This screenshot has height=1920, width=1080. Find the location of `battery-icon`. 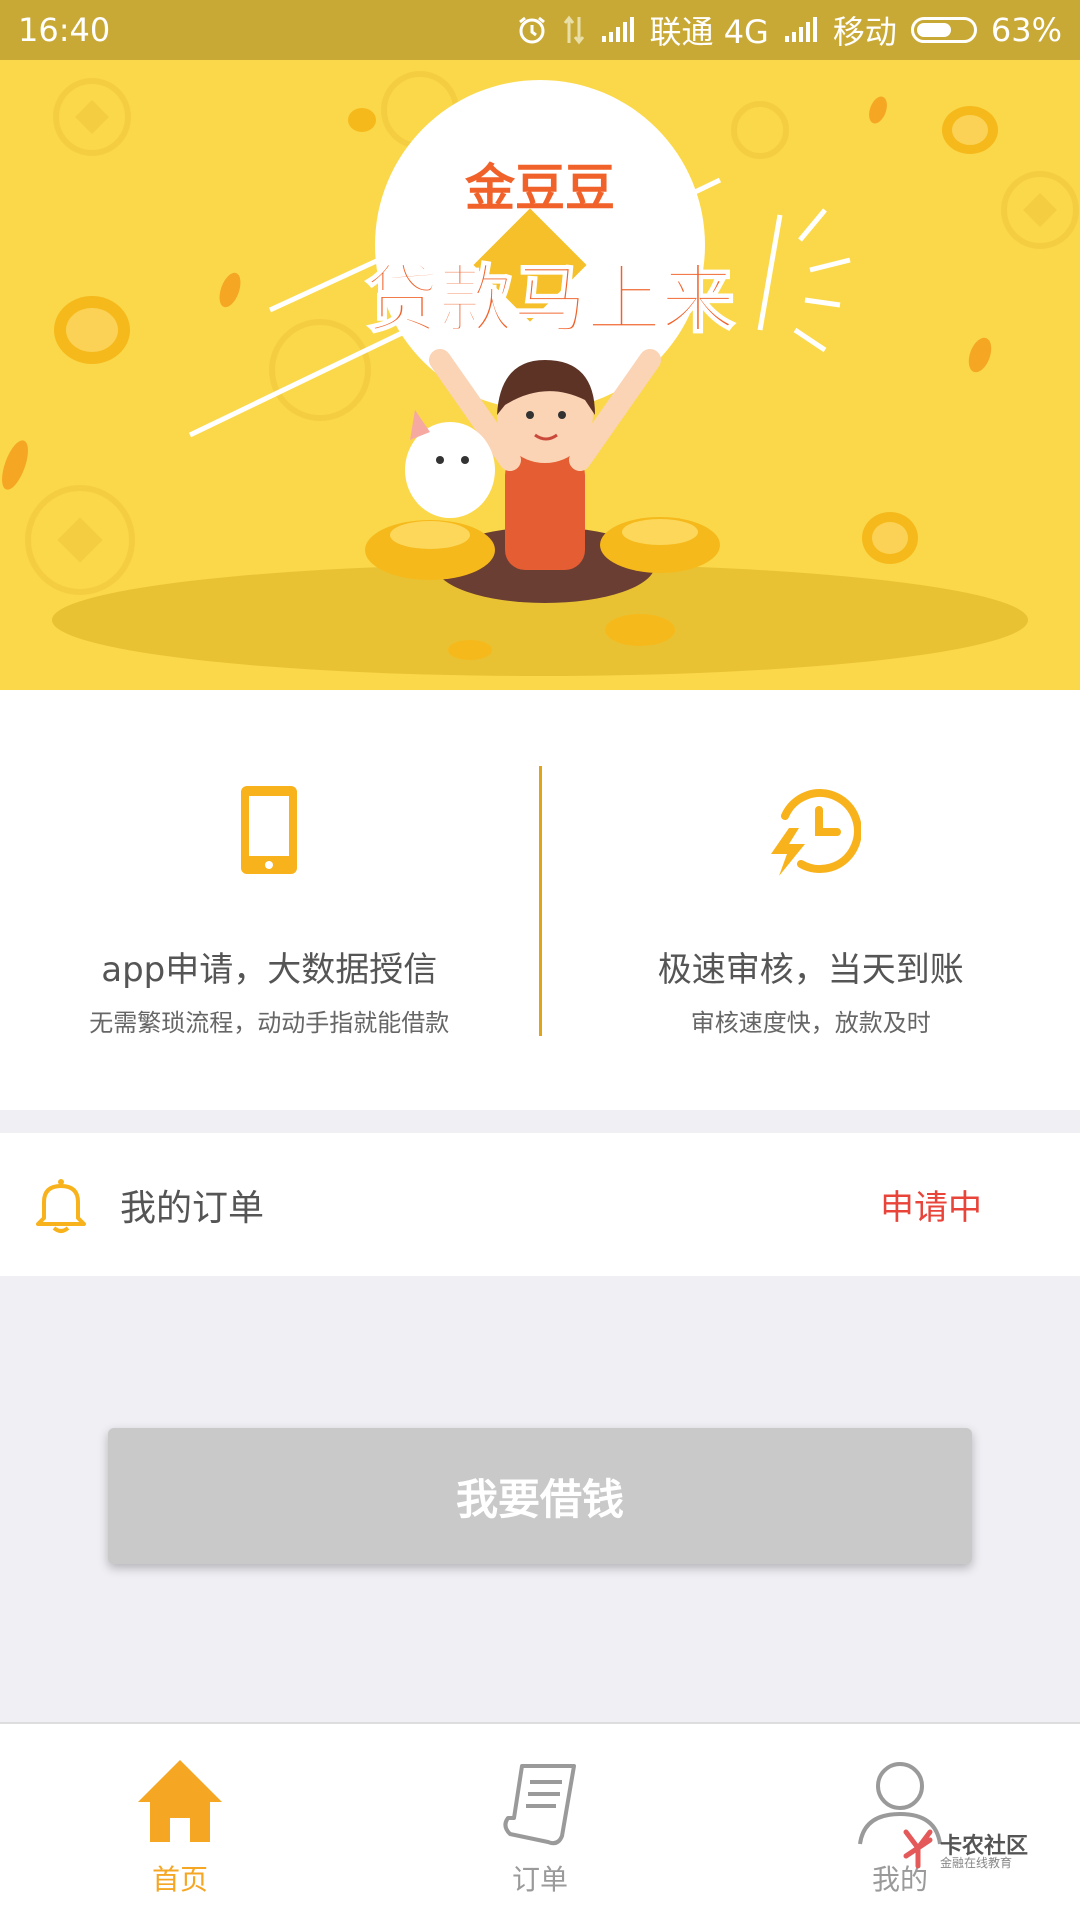

battery-icon is located at coordinates (943, 30).